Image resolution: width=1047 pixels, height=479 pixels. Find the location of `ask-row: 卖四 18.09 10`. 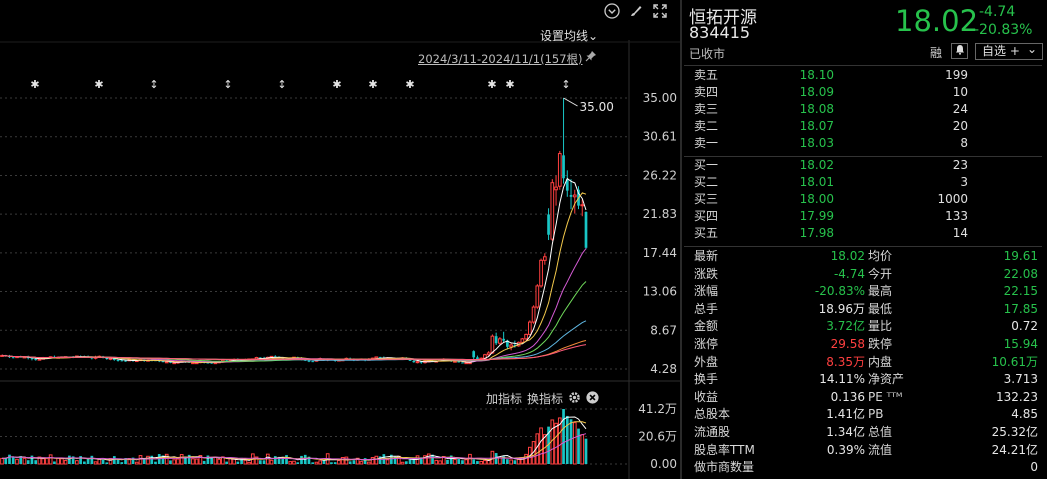

ask-row: 卖四 18.09 10 is located at coordinates (862, 92).